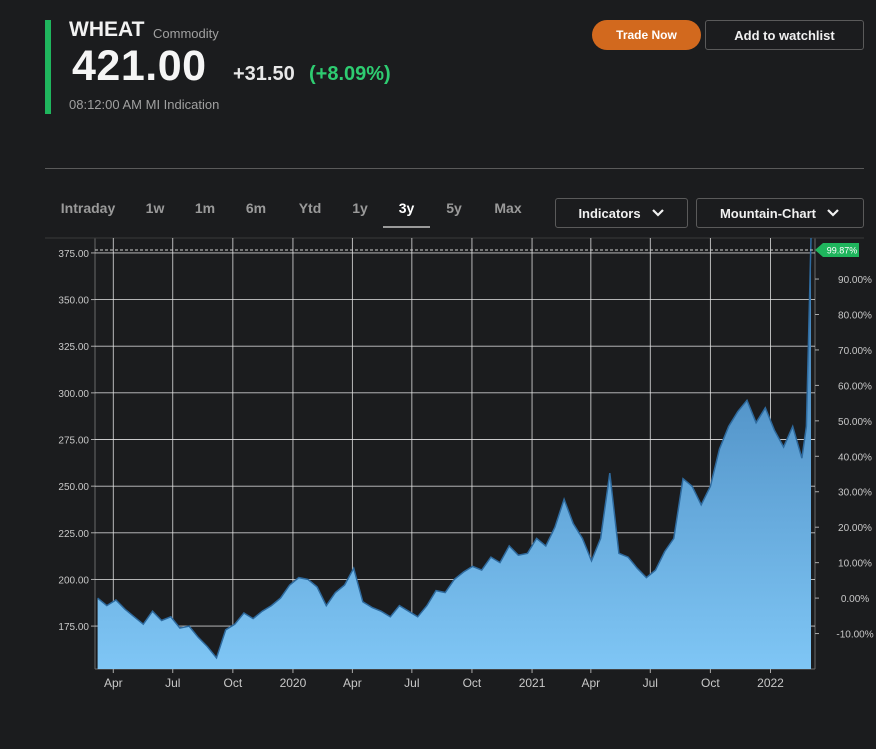 This screenshot has height=749, width=876. Describe the element at coordinates (855, 457) in the screenshot. I see `y2-tick-label: 40.00%` at that location.